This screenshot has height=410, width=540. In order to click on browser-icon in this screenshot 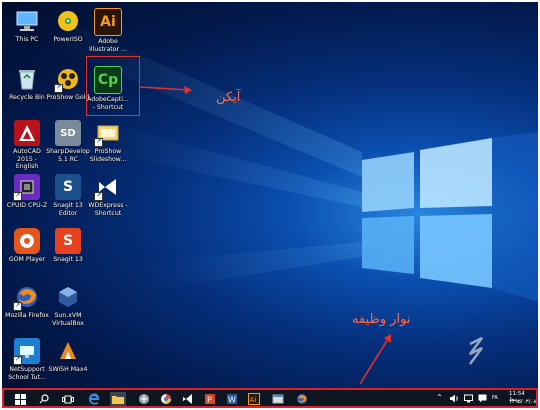, I will do `click(166, 399)`.